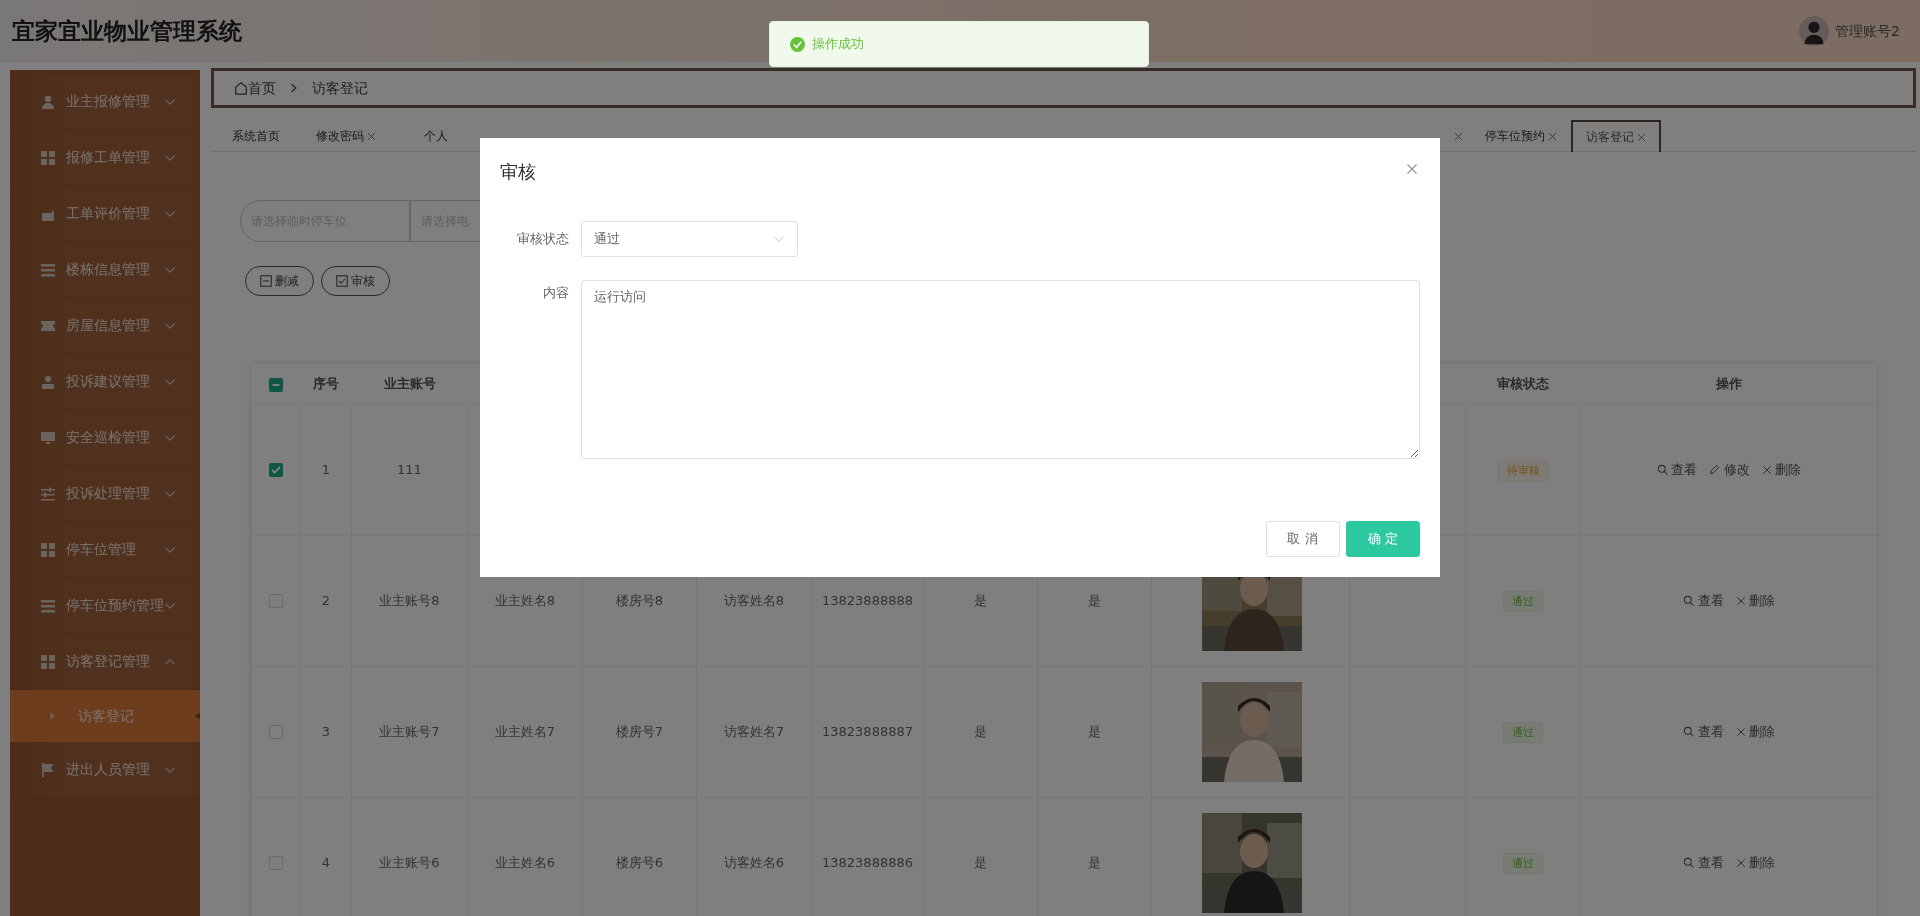 This screenshot has width=1920, height=916. I want to click on table-cell: 访客姓名6, so click(754, 862).